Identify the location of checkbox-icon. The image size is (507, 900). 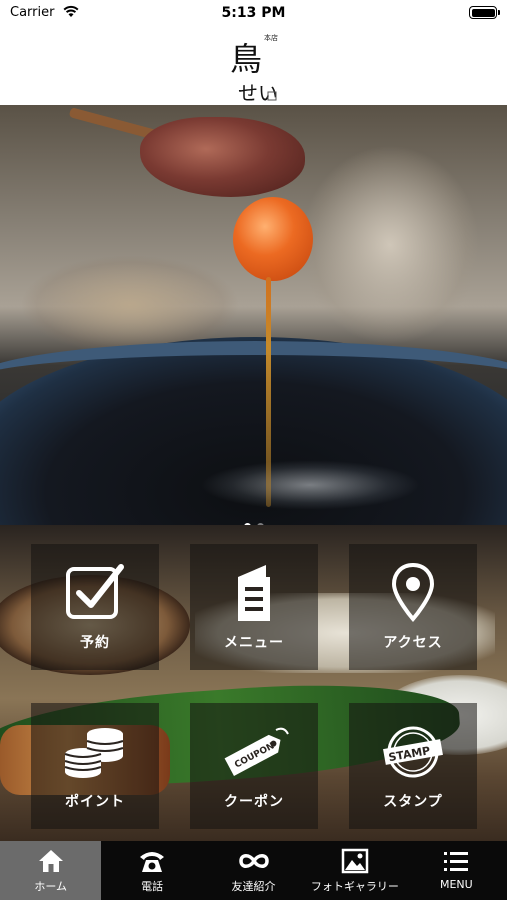
(95, 591).